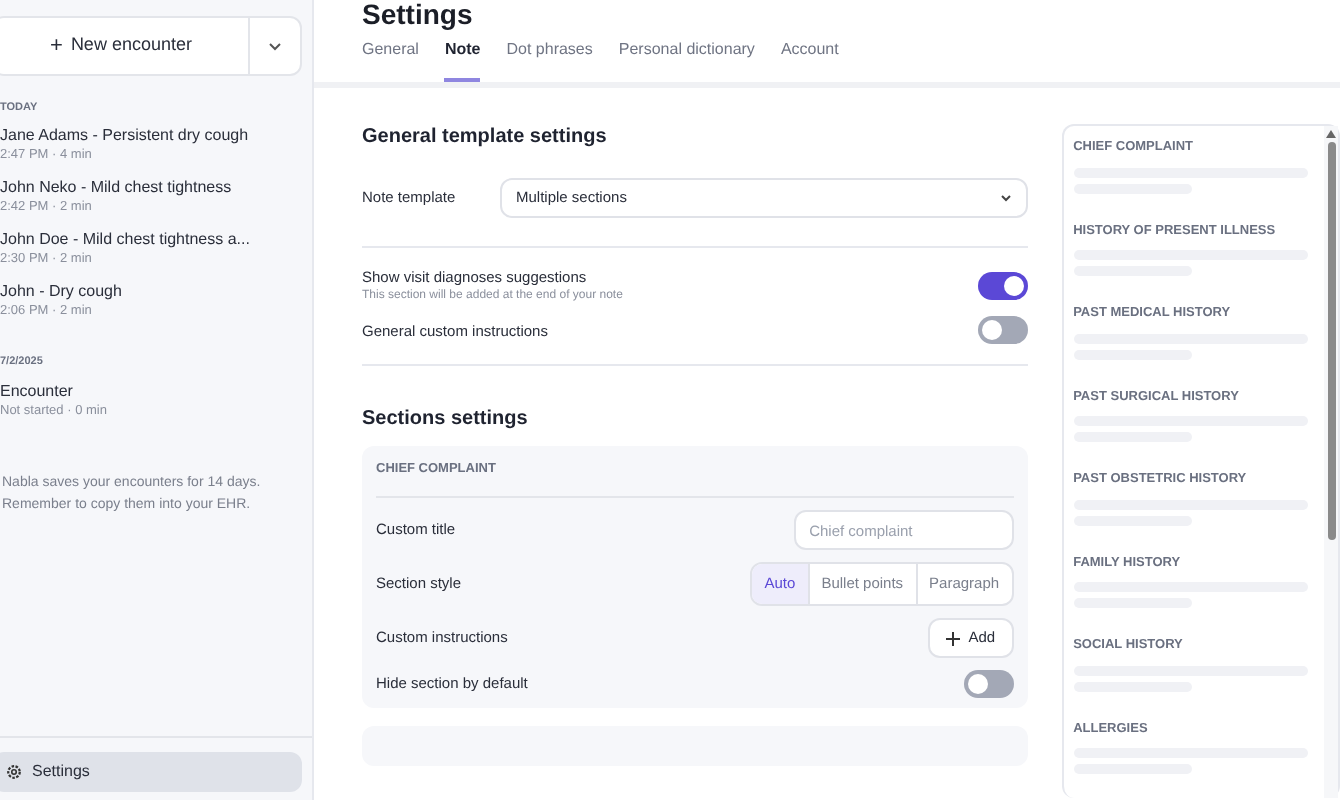  I want to click on section-heading: Sections settings, so click(446, 420).